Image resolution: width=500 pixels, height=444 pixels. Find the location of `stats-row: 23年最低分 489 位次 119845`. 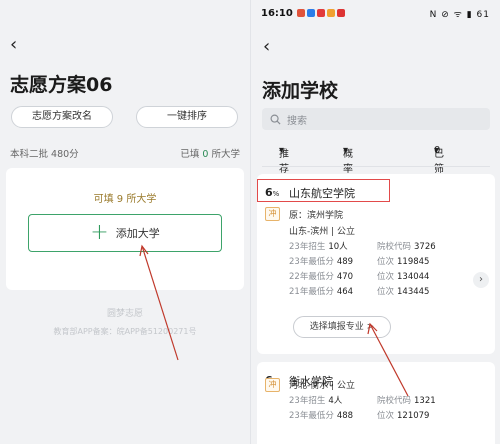

stats-row: 23年最低分 489 位次 119845 is located at coordinates (389, 262).